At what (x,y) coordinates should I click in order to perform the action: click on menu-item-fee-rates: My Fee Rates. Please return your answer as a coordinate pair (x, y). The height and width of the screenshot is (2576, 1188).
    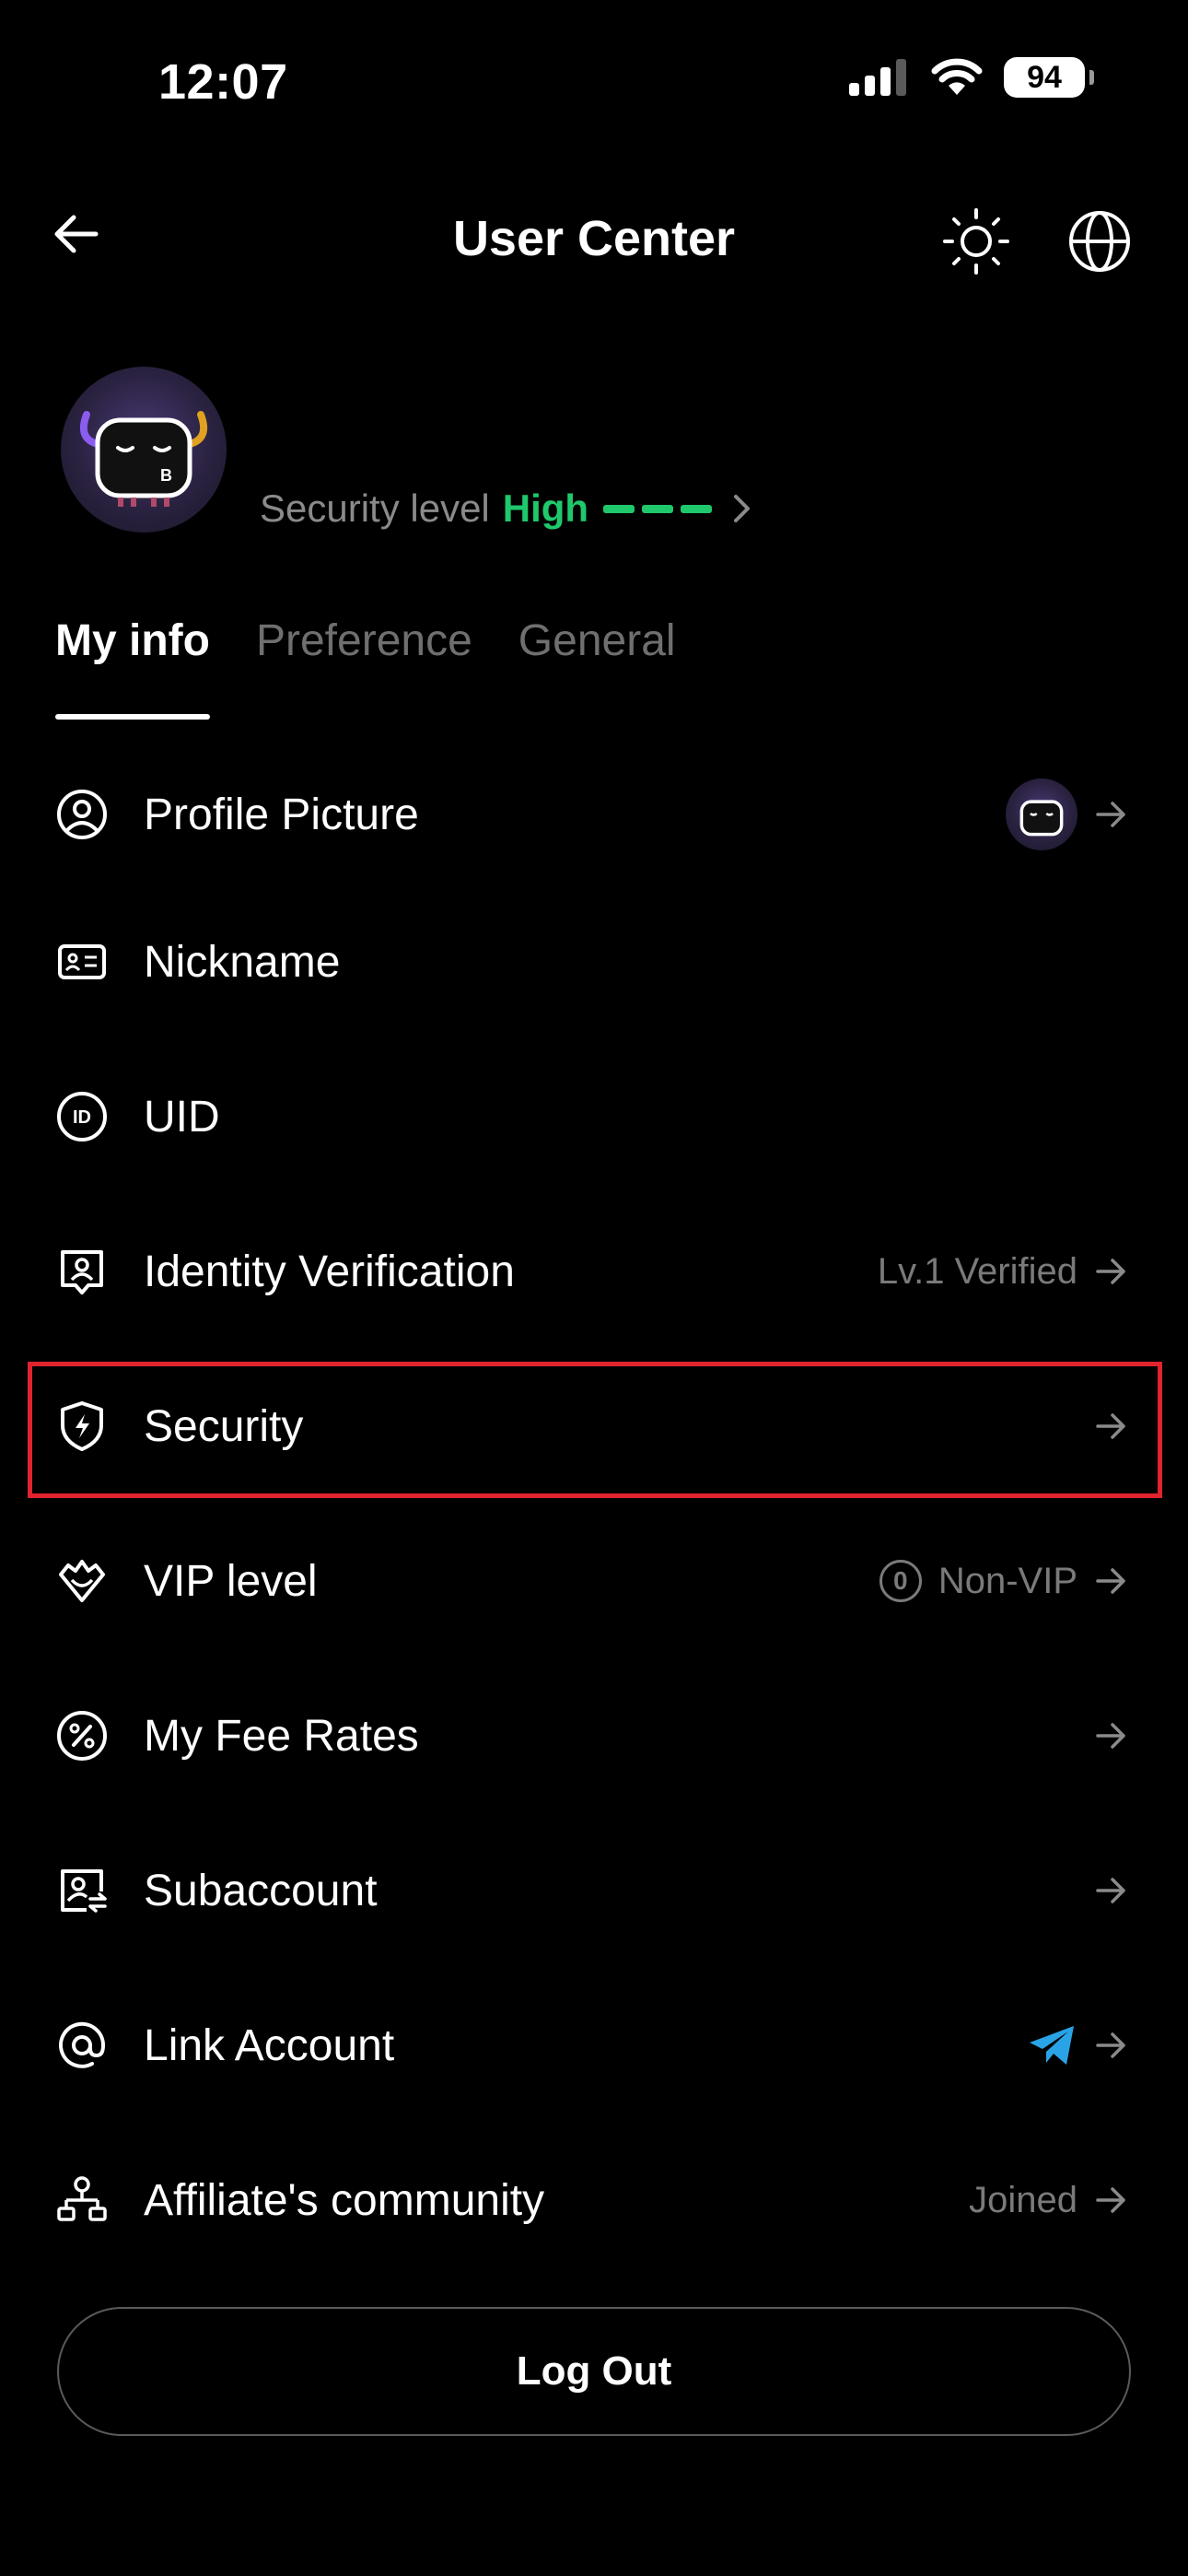
    Looking at the image, I should click on (594, 1735).